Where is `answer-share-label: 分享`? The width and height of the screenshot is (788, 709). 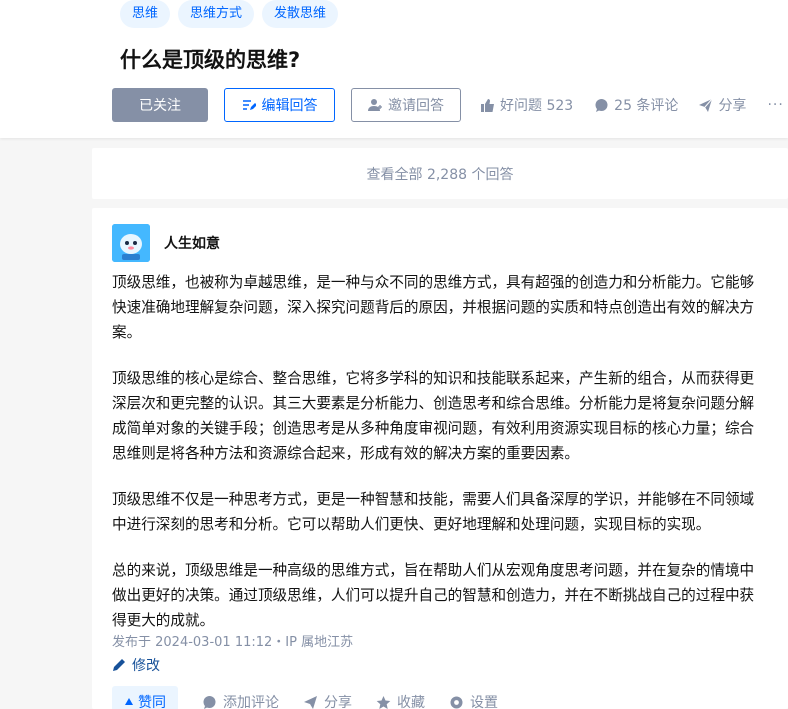 answer-share-label: 分享 is located at coordinates (338, 702).